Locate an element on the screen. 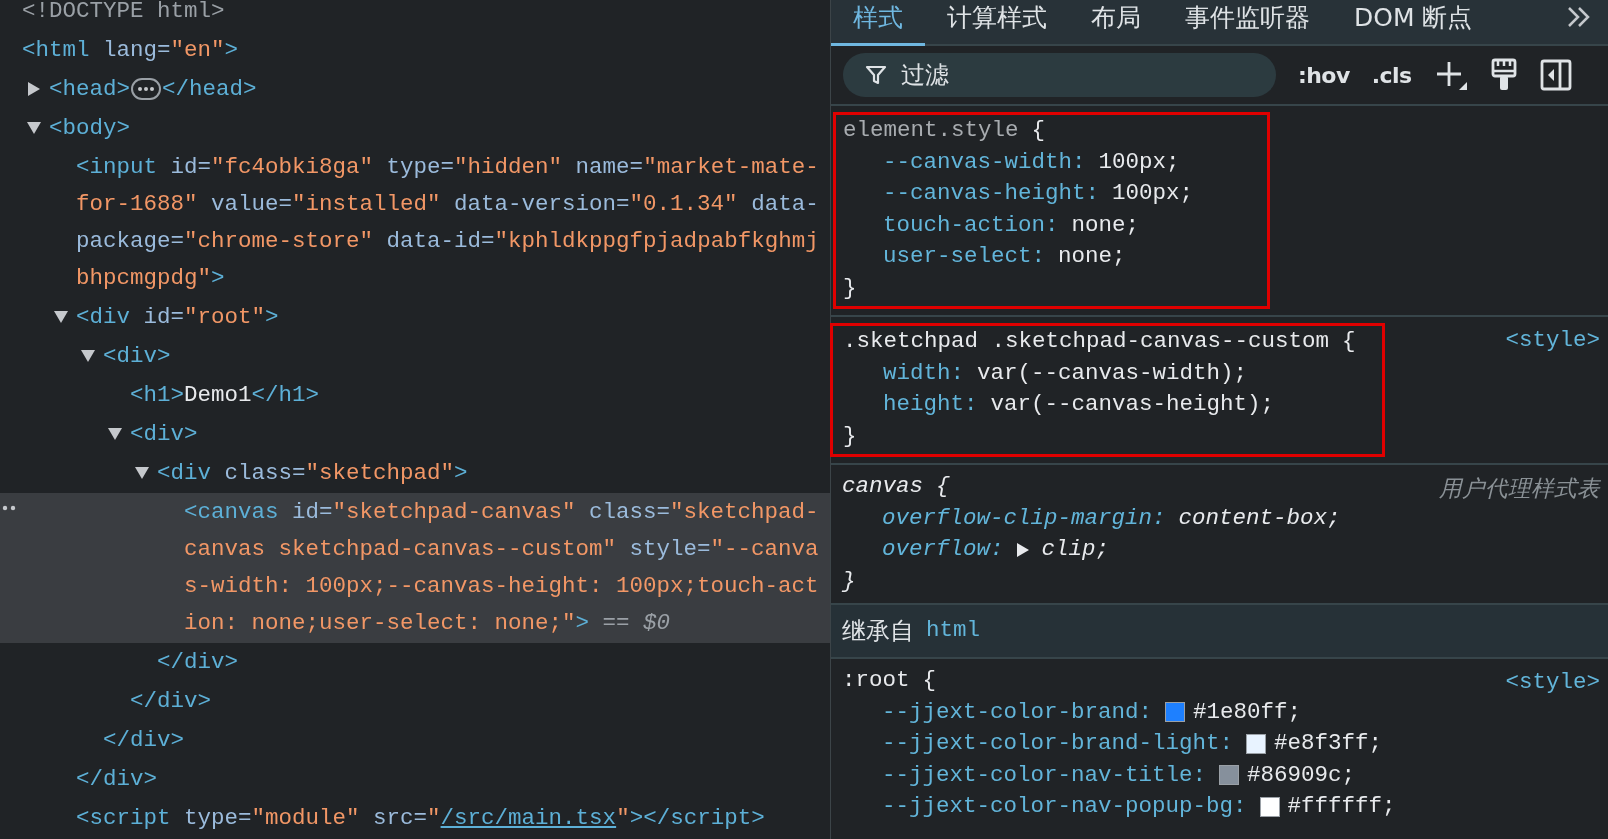 The height and width of the screenshot is (839, 1608). css-property: touch-action: is located at coordinates (971, 225).